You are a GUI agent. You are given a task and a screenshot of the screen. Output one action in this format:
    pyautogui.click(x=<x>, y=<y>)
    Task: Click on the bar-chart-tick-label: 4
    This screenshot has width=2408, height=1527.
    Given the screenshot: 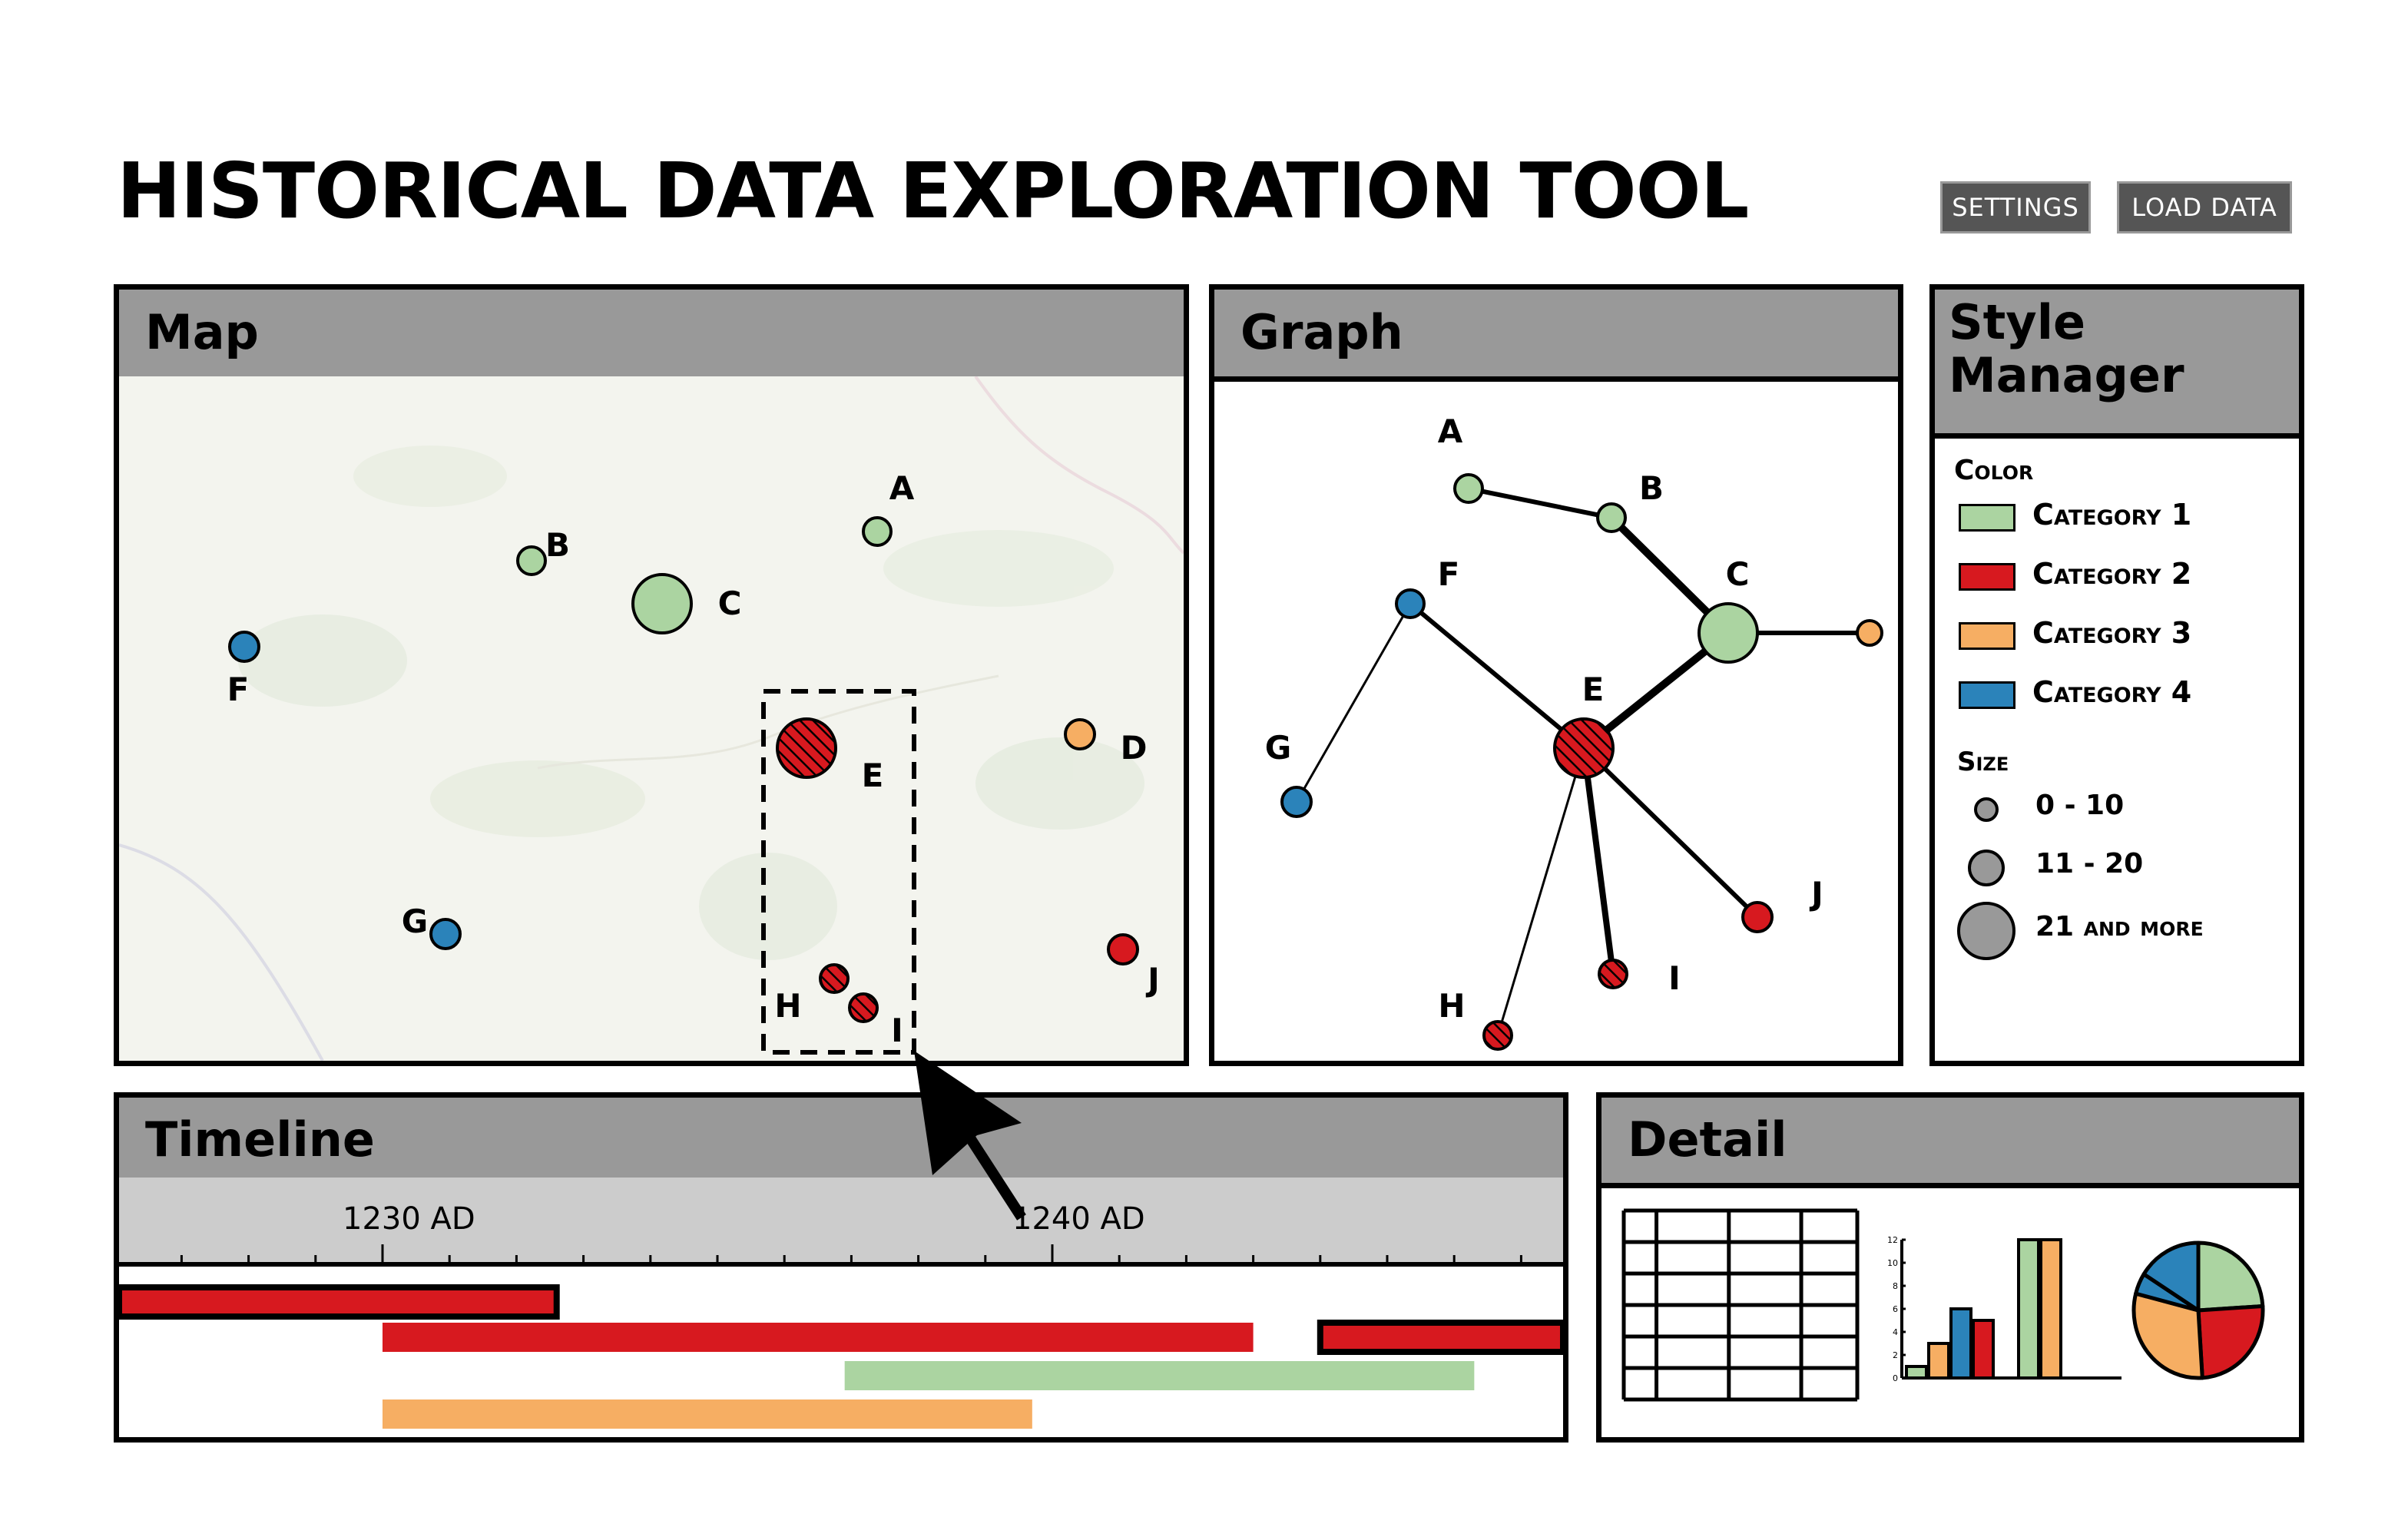 What is the action you would take?
    pyautogui.click(x=1895, y=1332)
    